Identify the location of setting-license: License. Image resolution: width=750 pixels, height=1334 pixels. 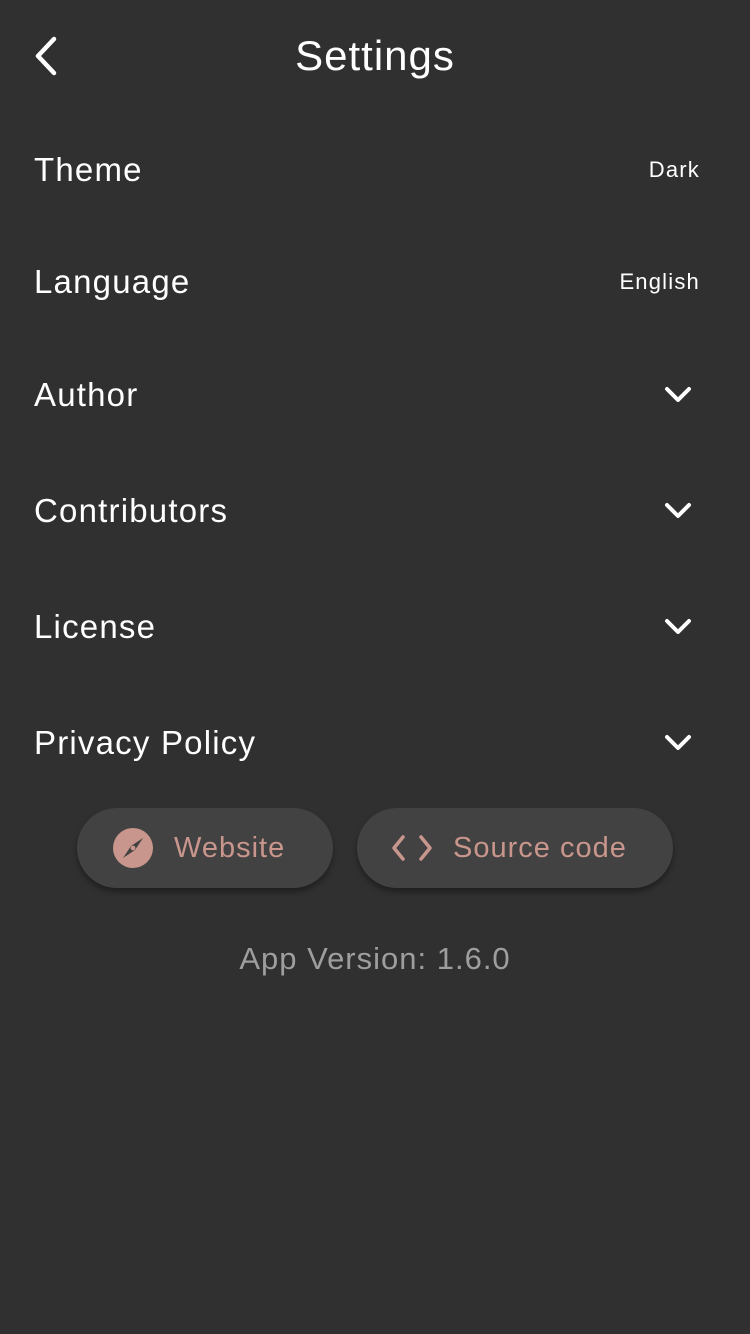
(375, 627).